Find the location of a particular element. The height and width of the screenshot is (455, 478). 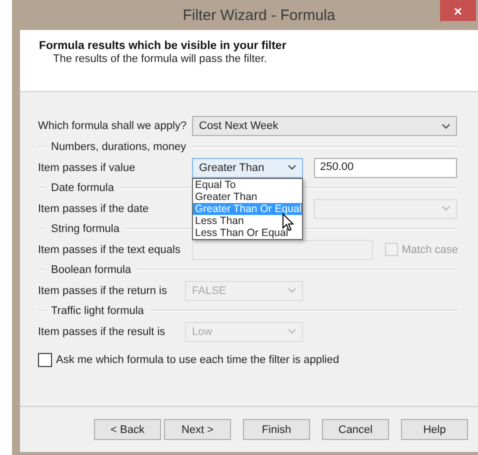

field-label: Item passes if value is located at coordinates (87, 168).